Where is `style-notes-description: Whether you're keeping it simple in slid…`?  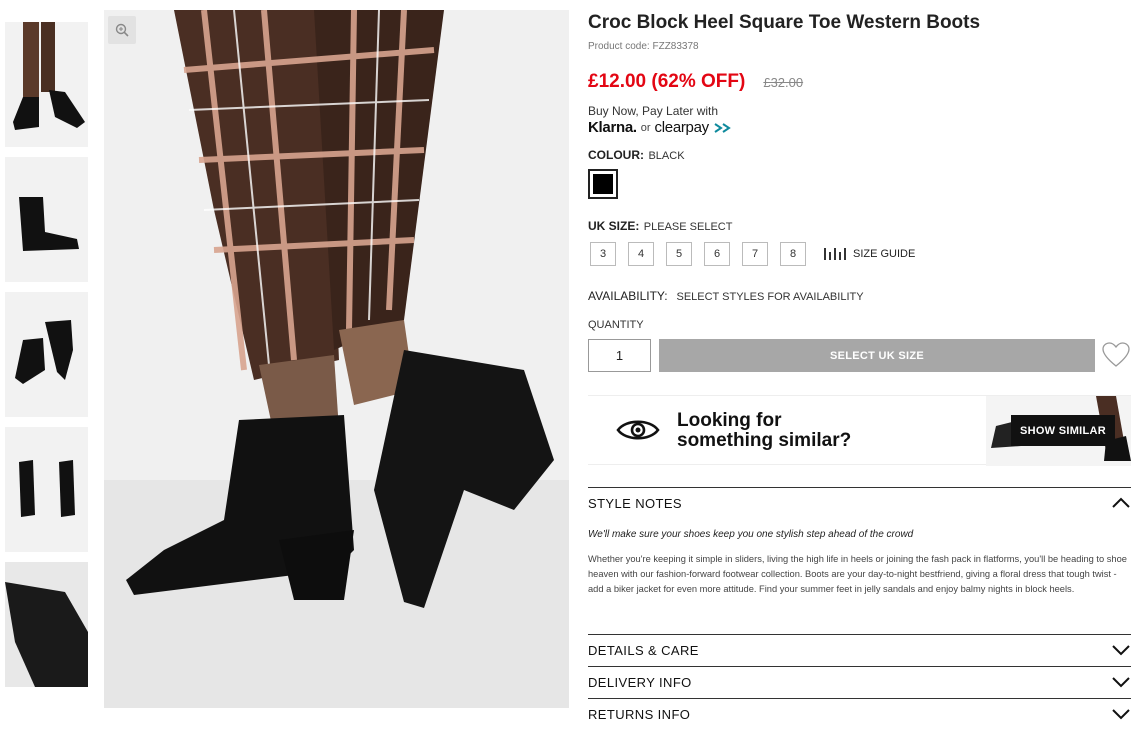
style-notes-description: Whether you're keeping it simple in slid… is located at coordinates (857, 574).